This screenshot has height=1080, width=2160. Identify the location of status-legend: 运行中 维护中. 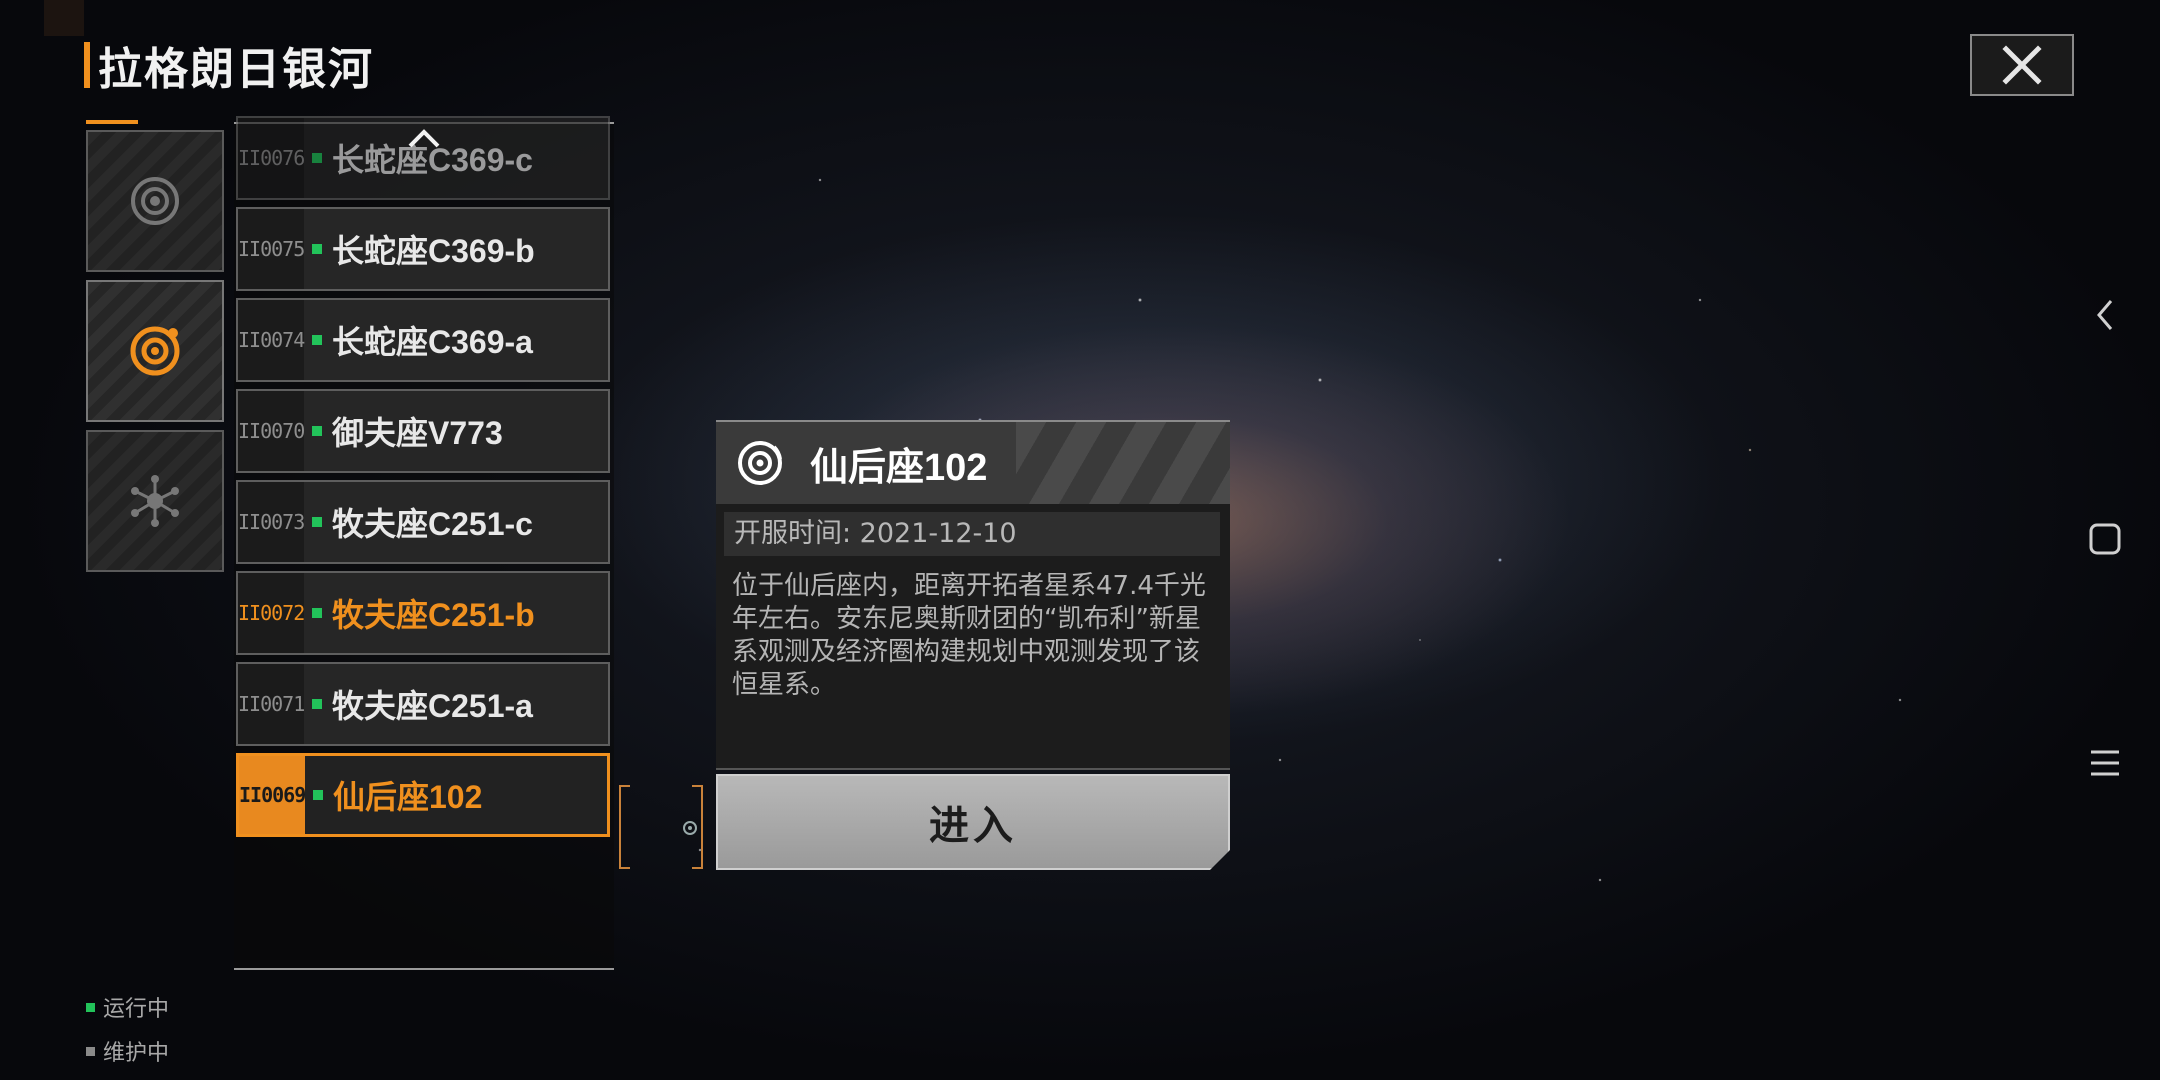
(127, 1029).